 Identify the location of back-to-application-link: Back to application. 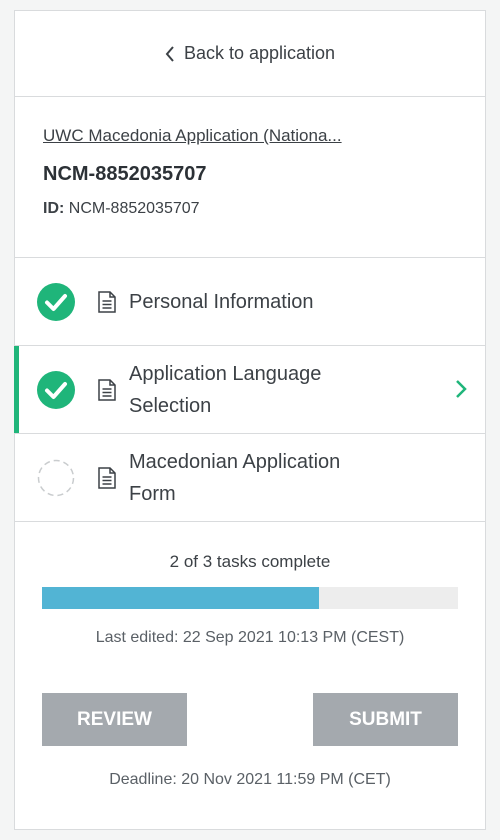
(250, 54).